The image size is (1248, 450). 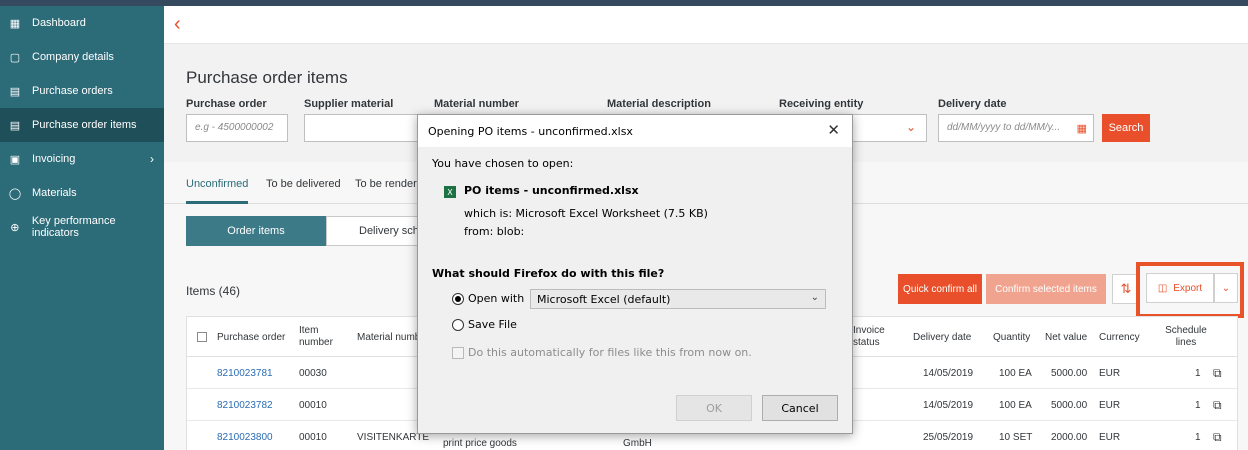 I want to click on quantity-cell: 10 SET, so click(x=1016, y=437).